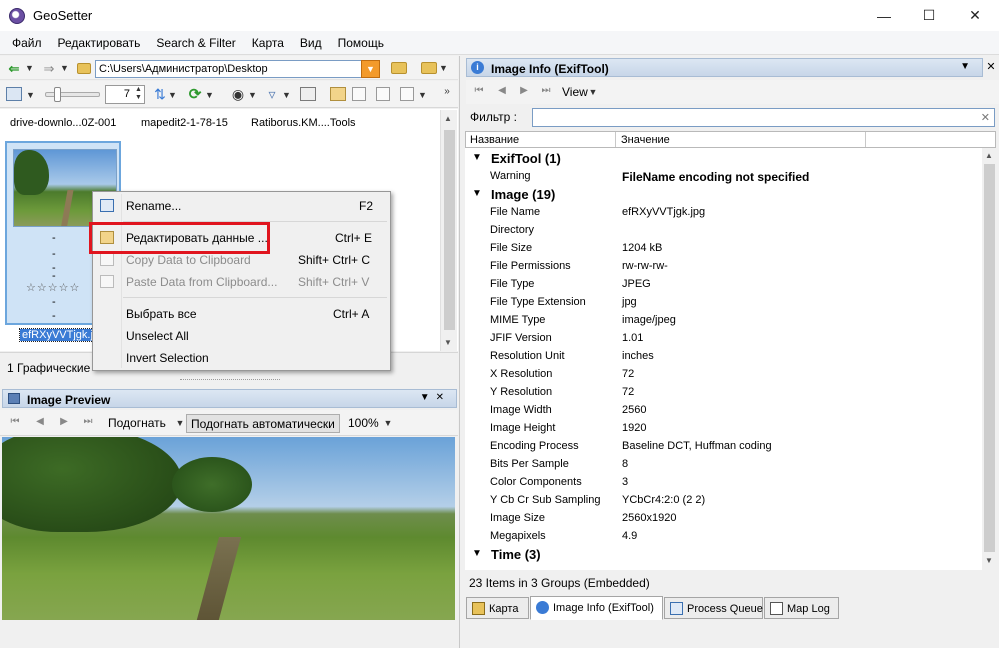 This screenshot has width=999, height=648. I want to click on paste-toolbar-icon, so click(383, 94).